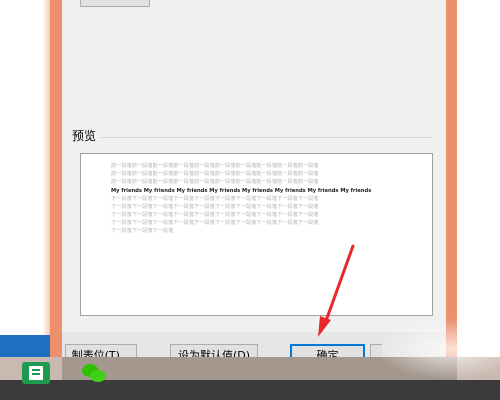  I want to click on desktop-background, so click(25, 167).